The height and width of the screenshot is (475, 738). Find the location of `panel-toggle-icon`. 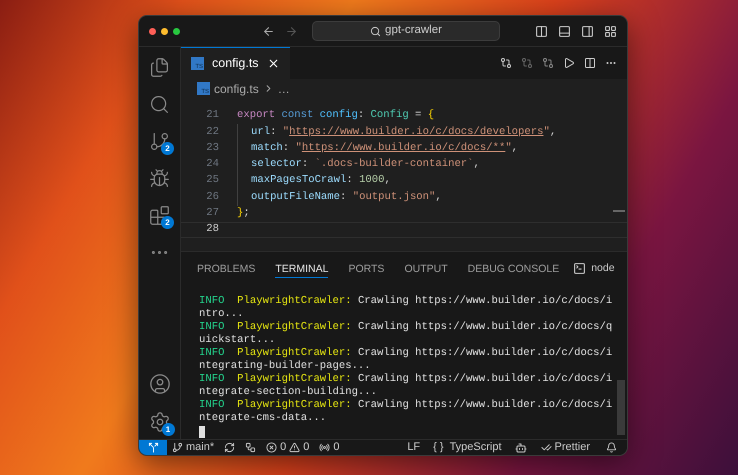

panel-toggle-icon is located at coordinates (564, 31).